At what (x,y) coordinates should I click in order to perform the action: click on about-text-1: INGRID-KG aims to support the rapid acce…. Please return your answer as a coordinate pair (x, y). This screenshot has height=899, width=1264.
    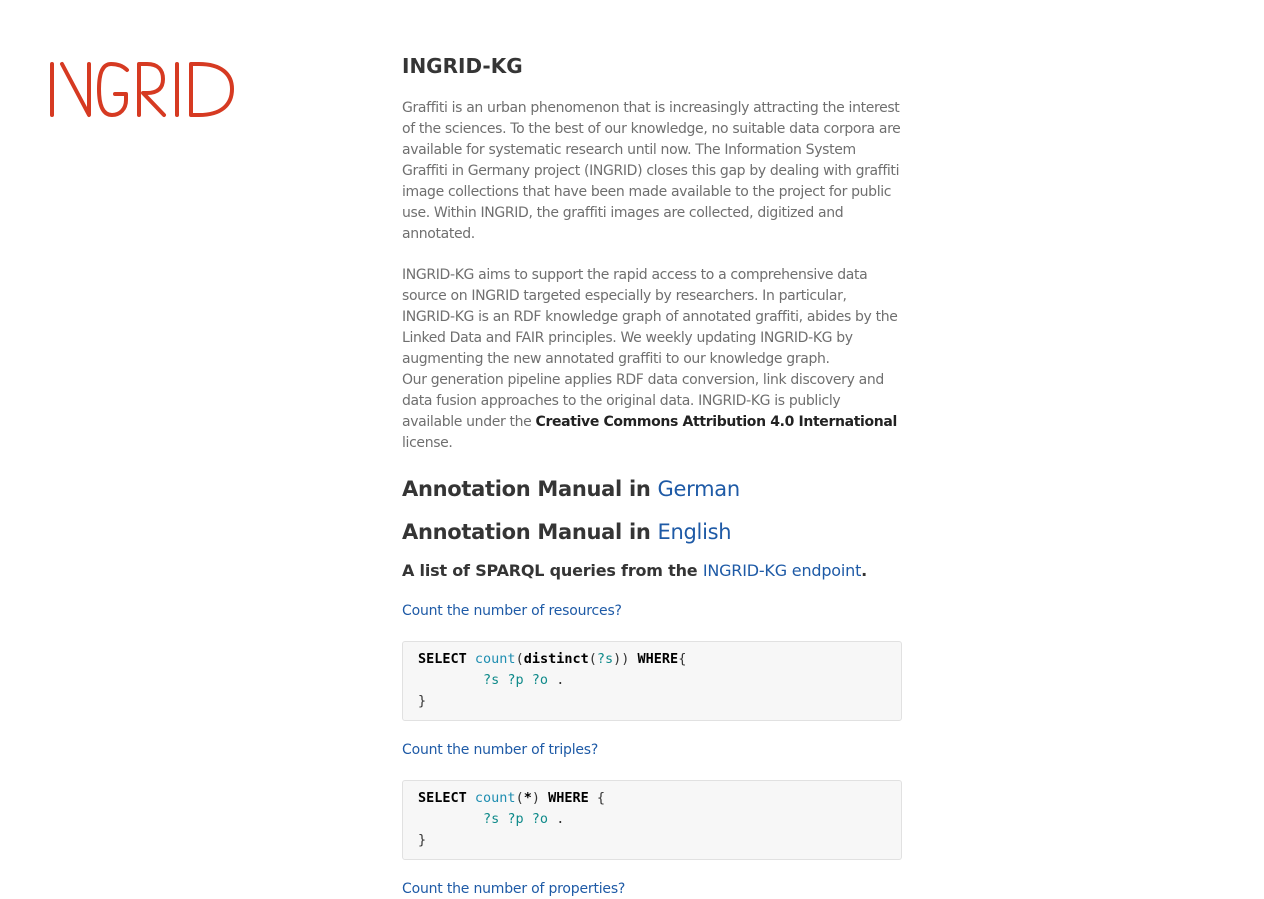
    Looking at the image, I should click on (650, 317).